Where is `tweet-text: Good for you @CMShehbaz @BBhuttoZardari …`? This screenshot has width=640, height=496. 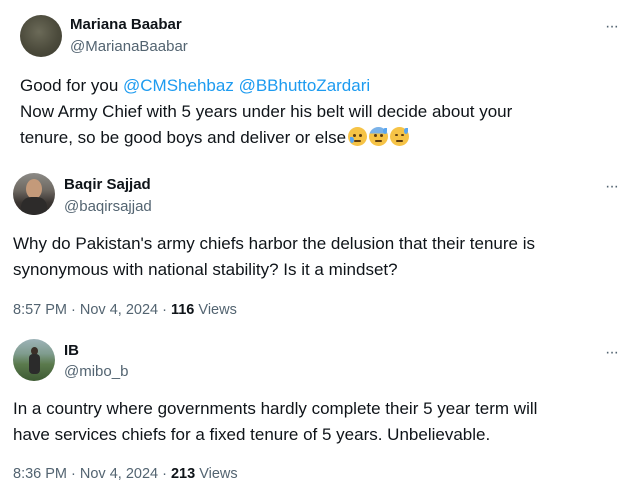 tweet-text: Good for you @CMShehbaz @BBhuttoZardari … is located at coordinates (320, 112).